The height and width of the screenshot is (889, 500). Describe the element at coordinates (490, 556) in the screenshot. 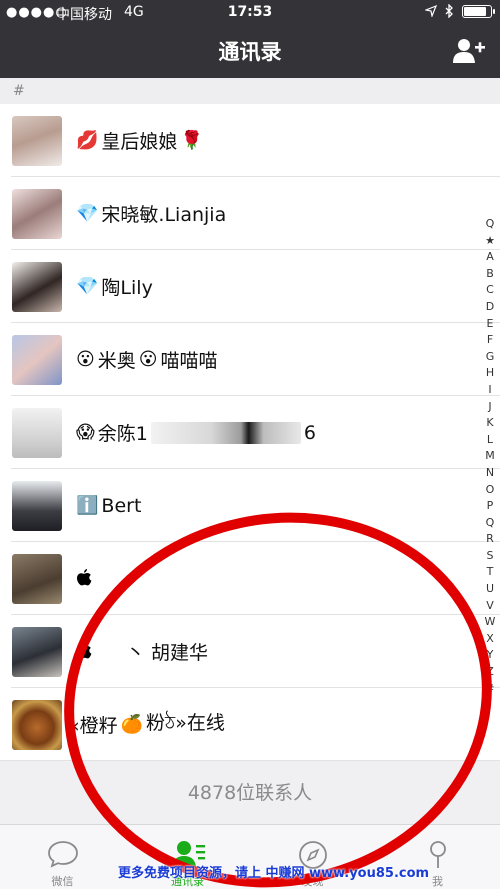

I see `index-letter: S` at that location.